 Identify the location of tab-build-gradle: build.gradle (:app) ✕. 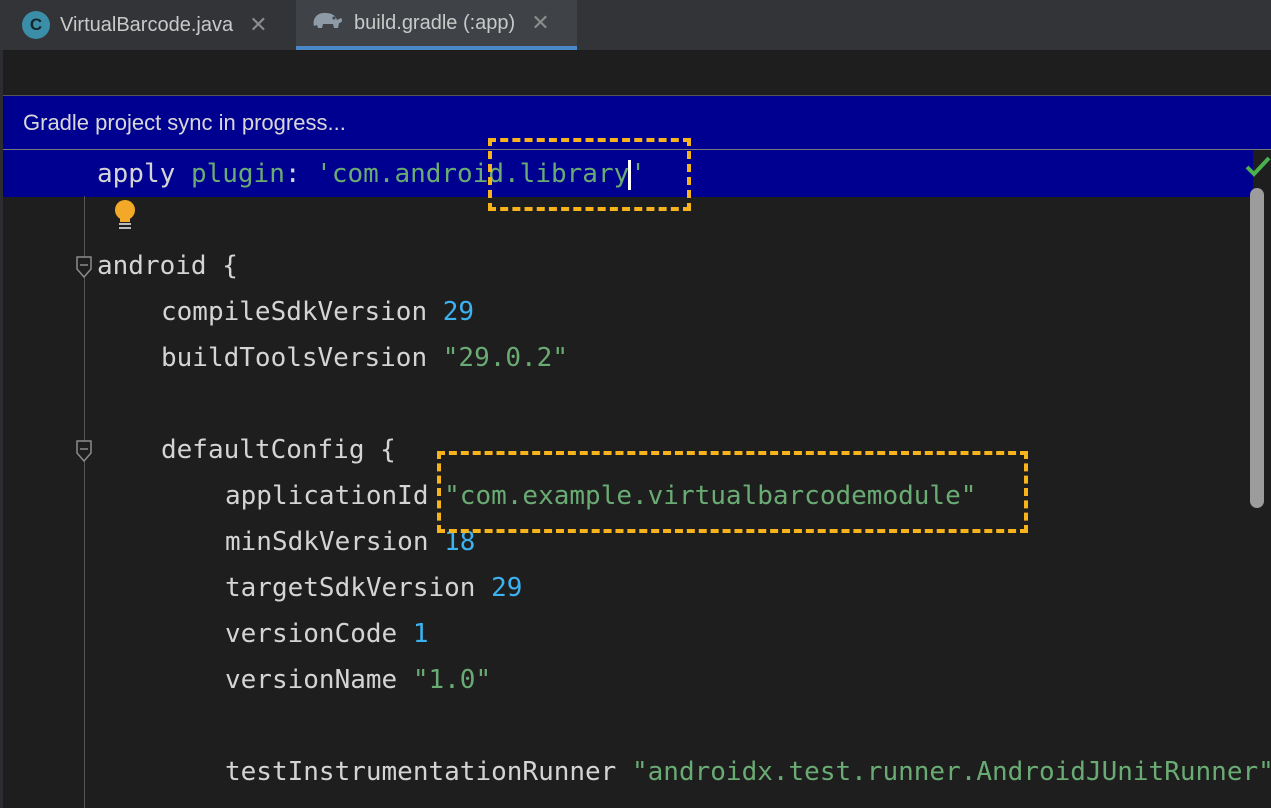
(436, 25).